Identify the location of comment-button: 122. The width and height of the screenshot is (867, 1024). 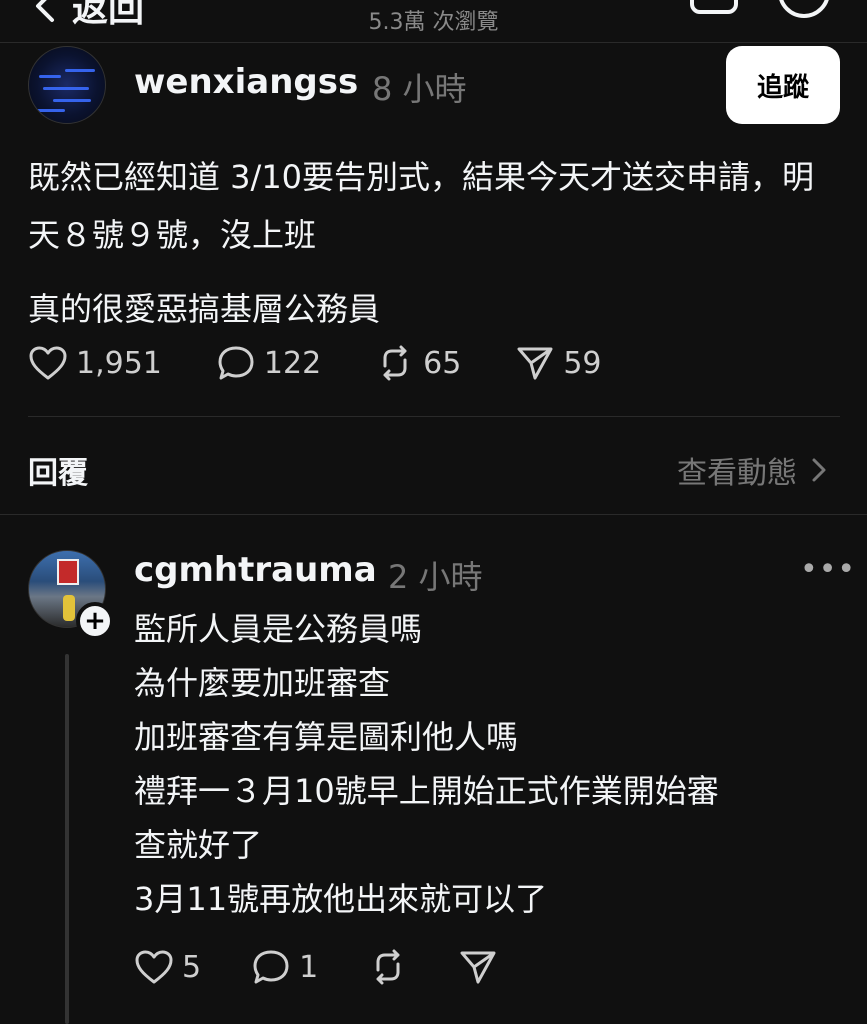
(268, 363).